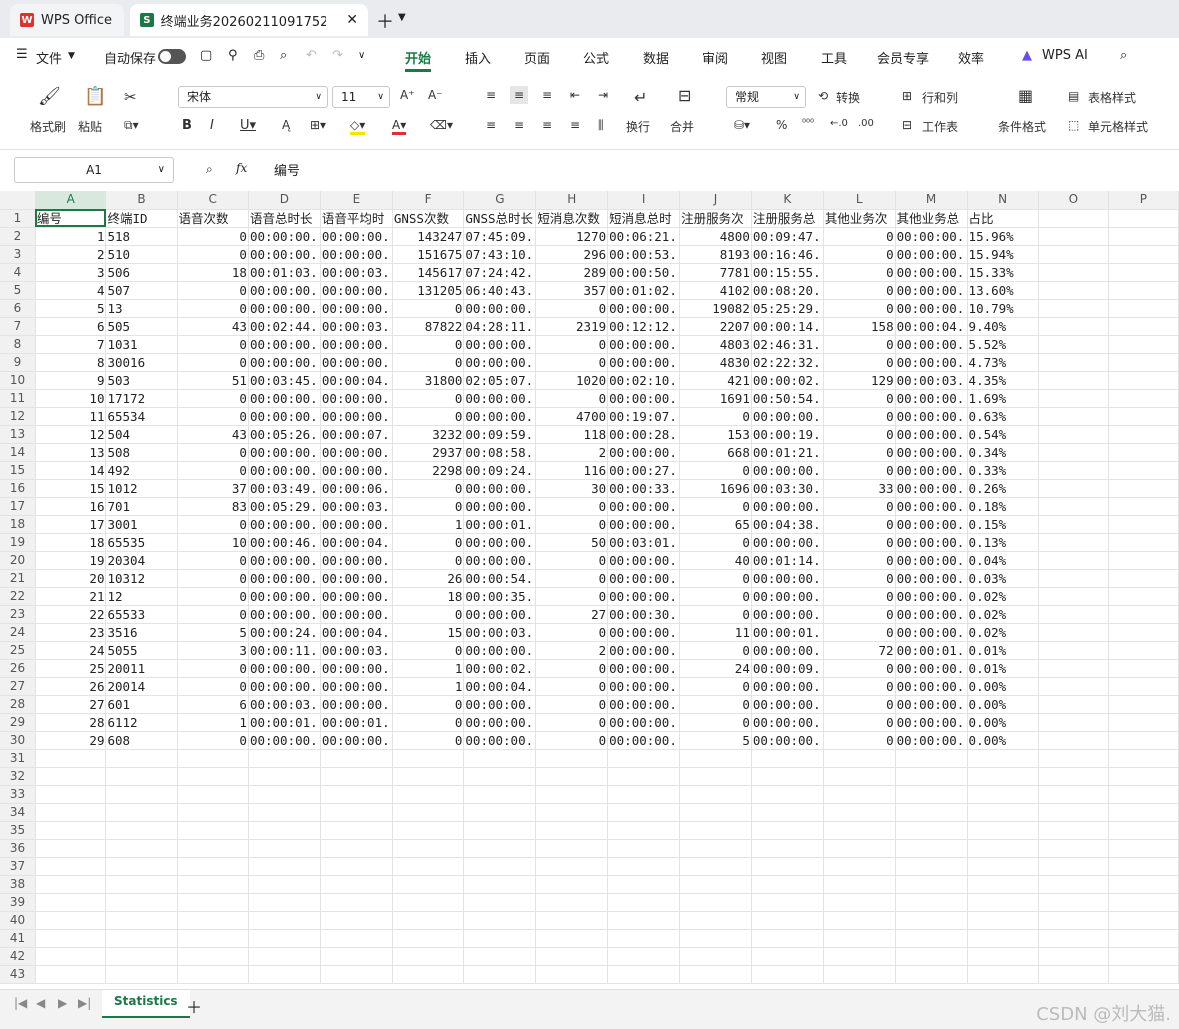  I want to click on merge-button: 合并, so click(682, 126).